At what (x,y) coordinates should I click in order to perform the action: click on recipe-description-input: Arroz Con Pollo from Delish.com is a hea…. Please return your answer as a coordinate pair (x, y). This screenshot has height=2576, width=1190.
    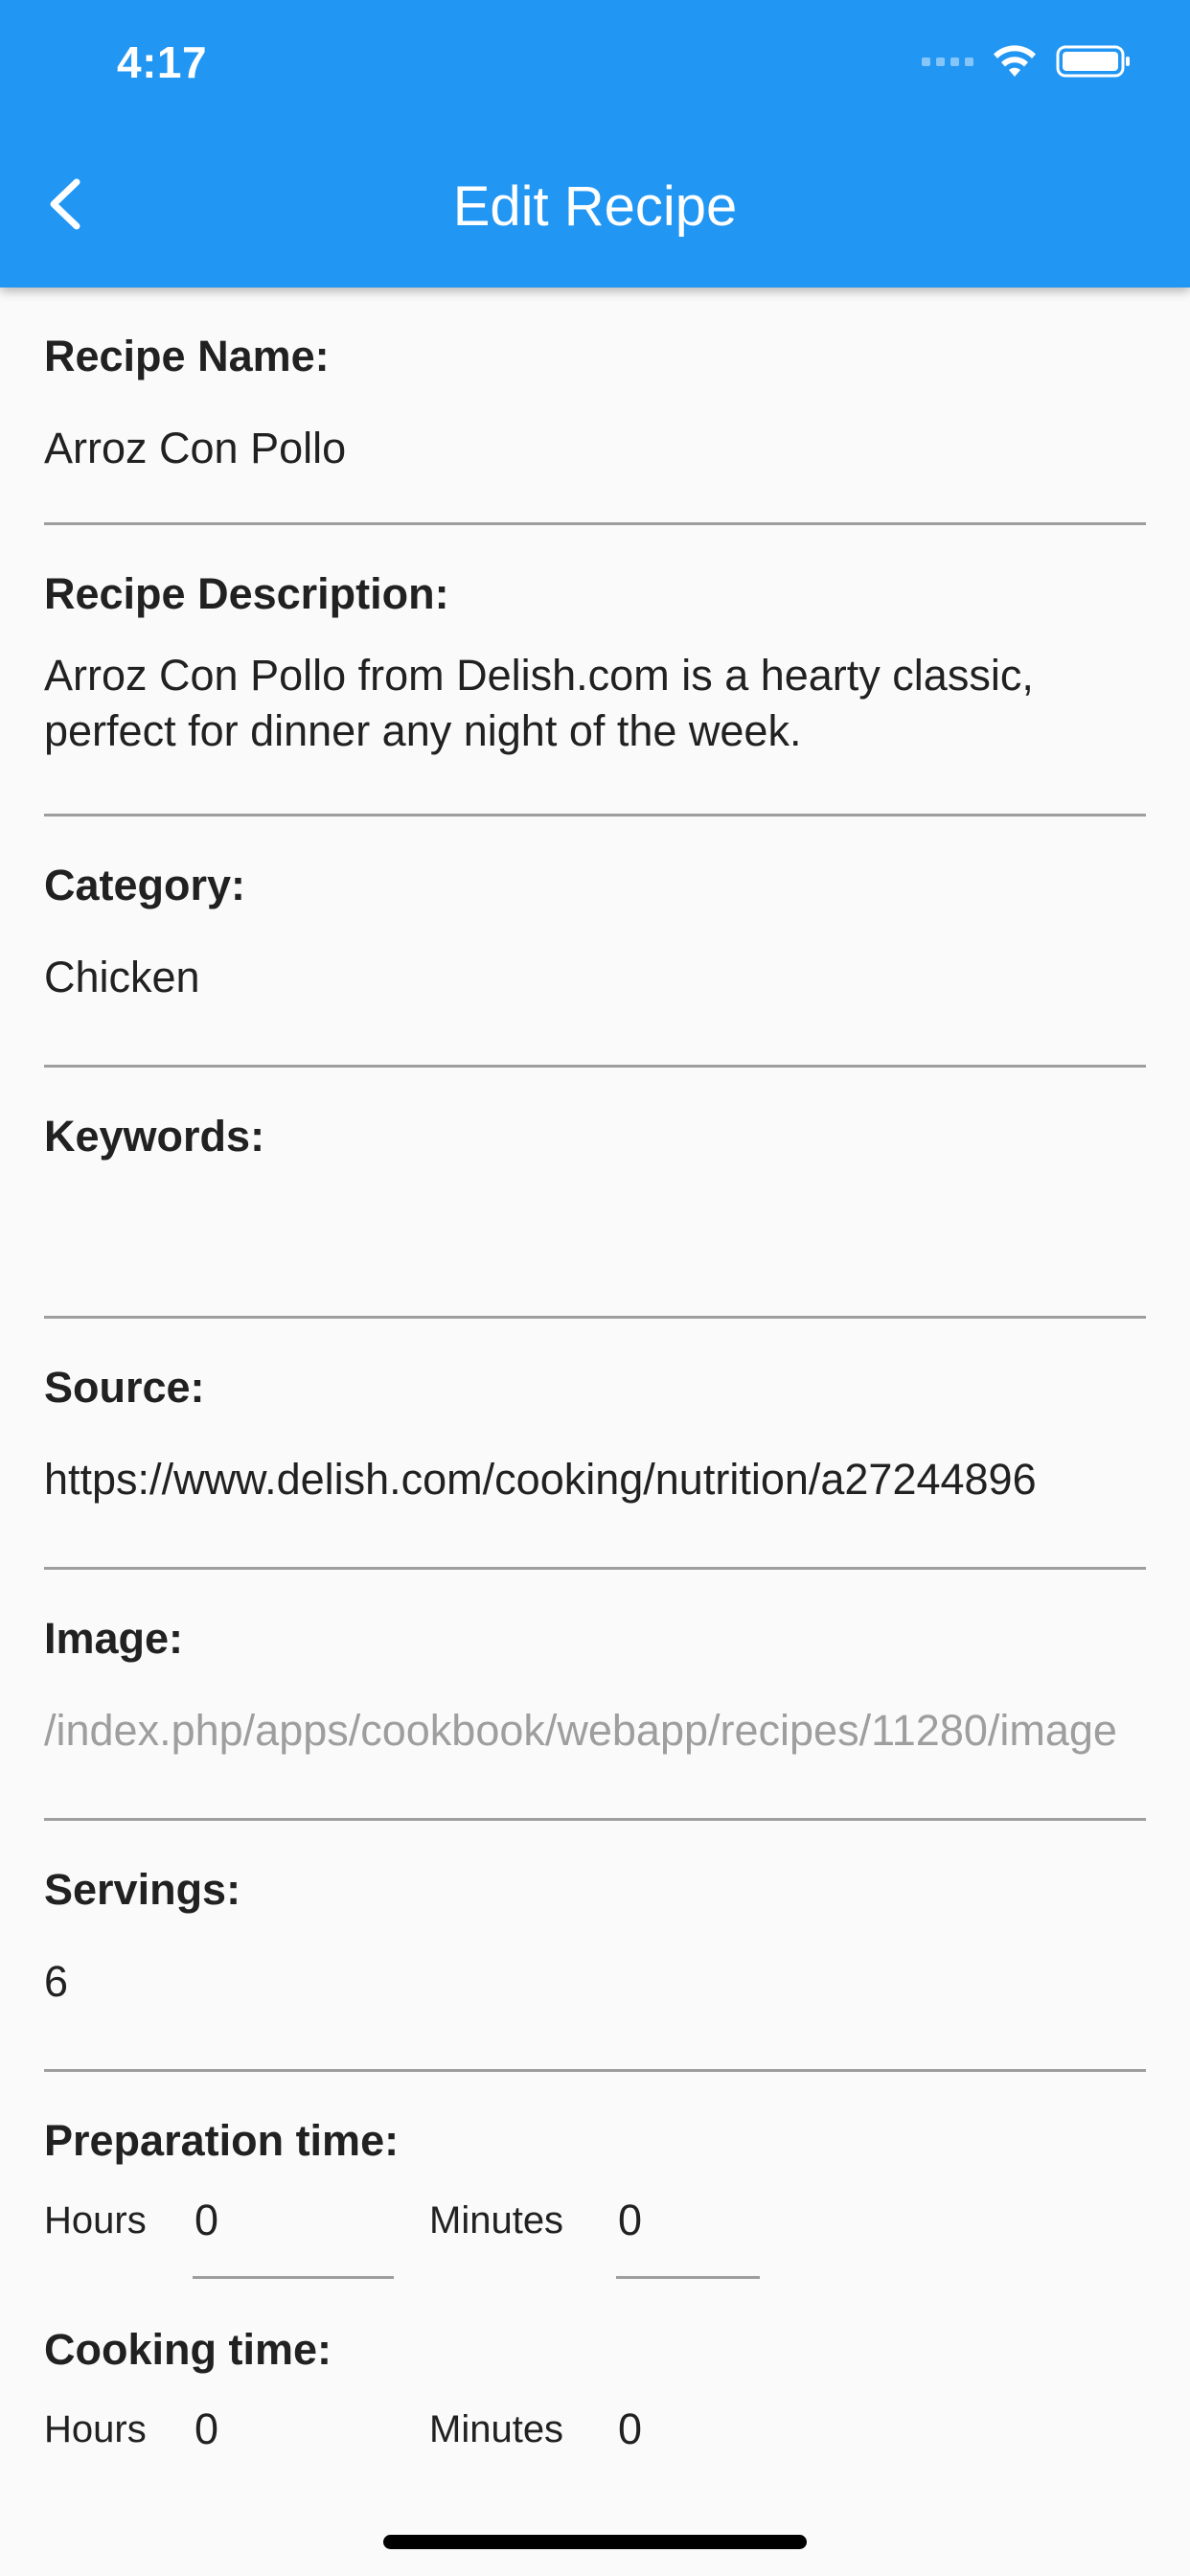
    Looking at the image, I should click on (595, 704).